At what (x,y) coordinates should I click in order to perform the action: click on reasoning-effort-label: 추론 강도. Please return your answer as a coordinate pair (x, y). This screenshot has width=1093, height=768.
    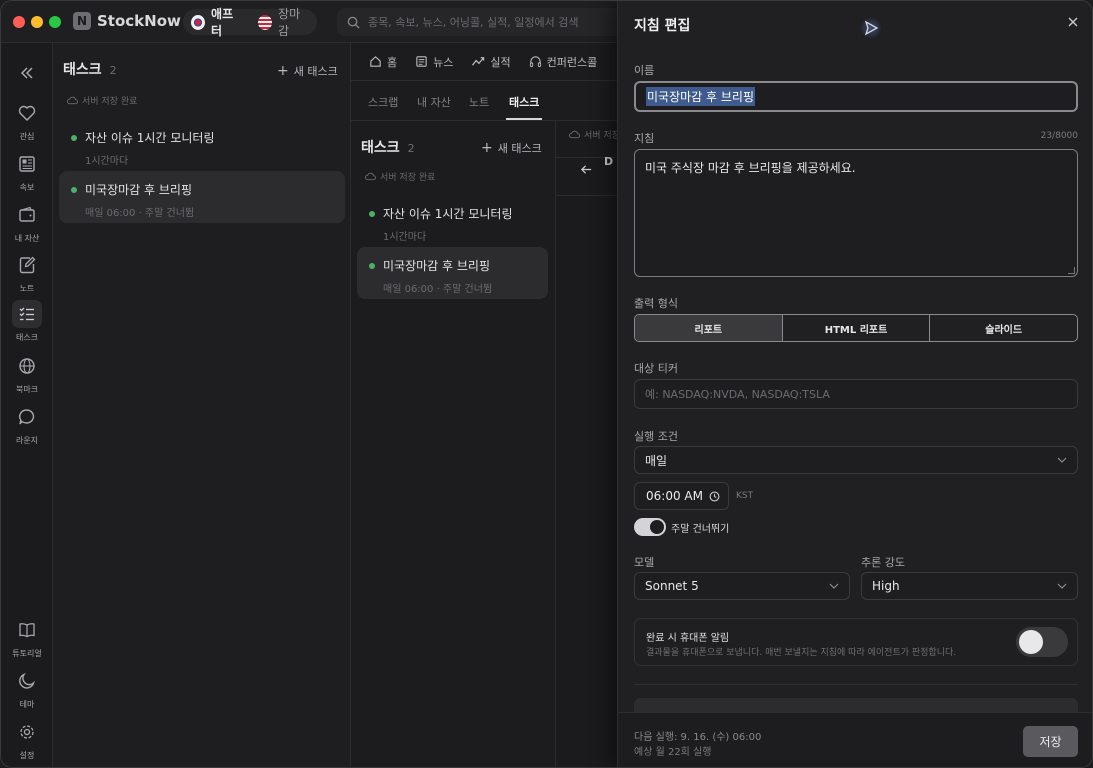
    Looking at the image, I should click on (883, 562).